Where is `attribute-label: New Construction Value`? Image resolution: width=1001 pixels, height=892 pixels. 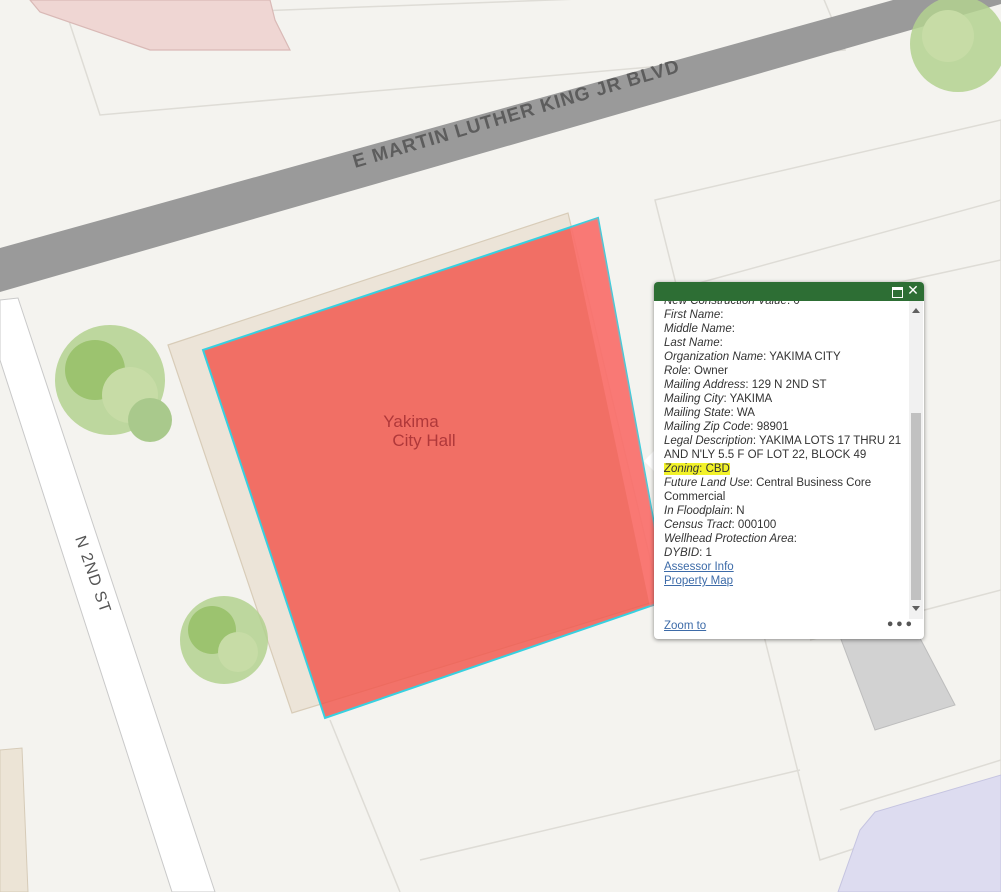 attribute-label: New Construction Value is located at coordinates (725, 304).